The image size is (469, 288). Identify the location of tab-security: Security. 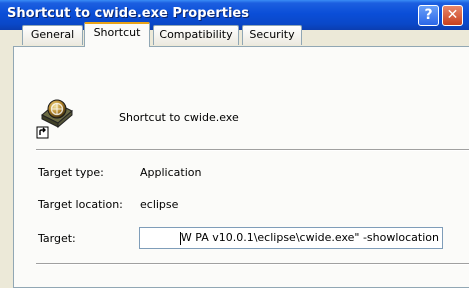
(272, 35).